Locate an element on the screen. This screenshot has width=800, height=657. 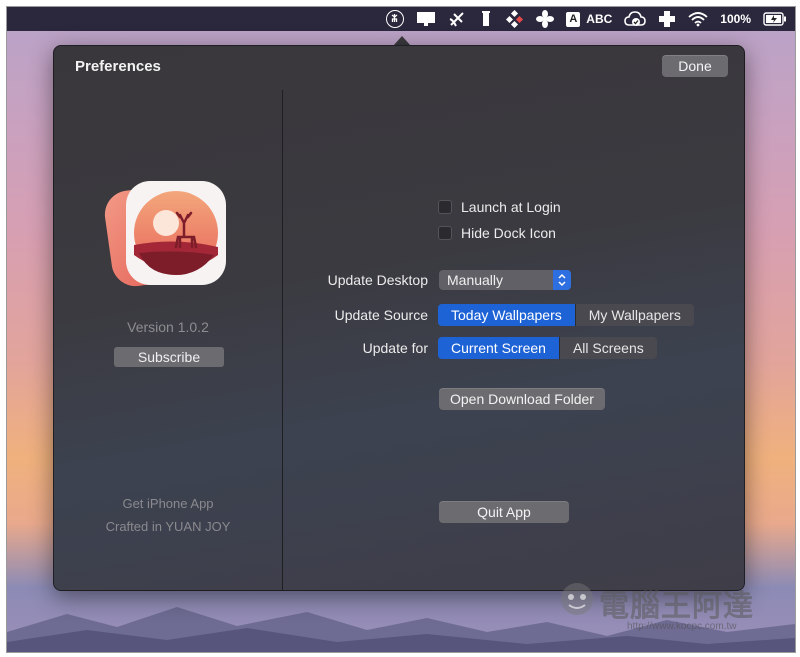
menu-bar: A ABC 100% is located at coordinates (401, 19).